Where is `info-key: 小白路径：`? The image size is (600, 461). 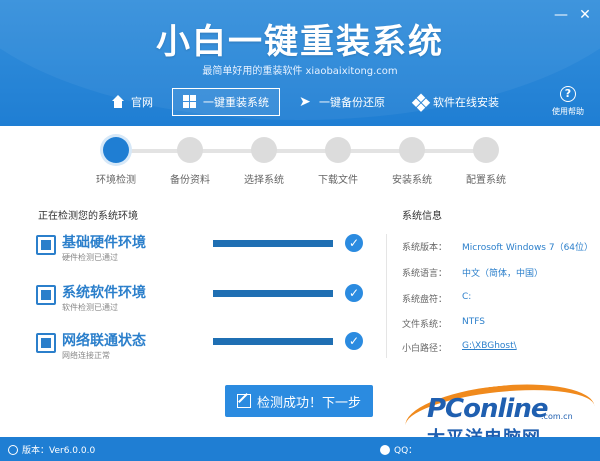 info-key: 小白路径： is located at coordinates (425, 349).